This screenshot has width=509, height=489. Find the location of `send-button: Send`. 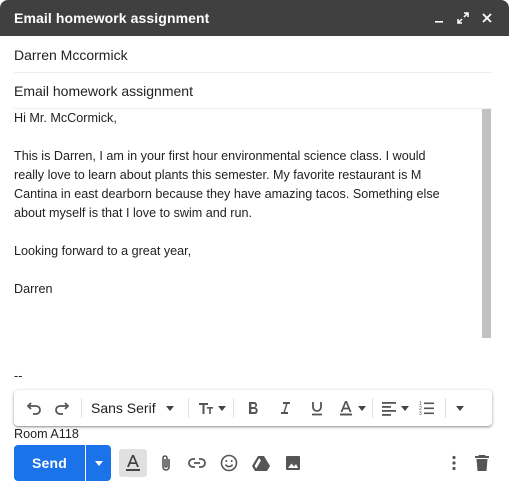

send-button: Send is located at coordinates (49, 463).